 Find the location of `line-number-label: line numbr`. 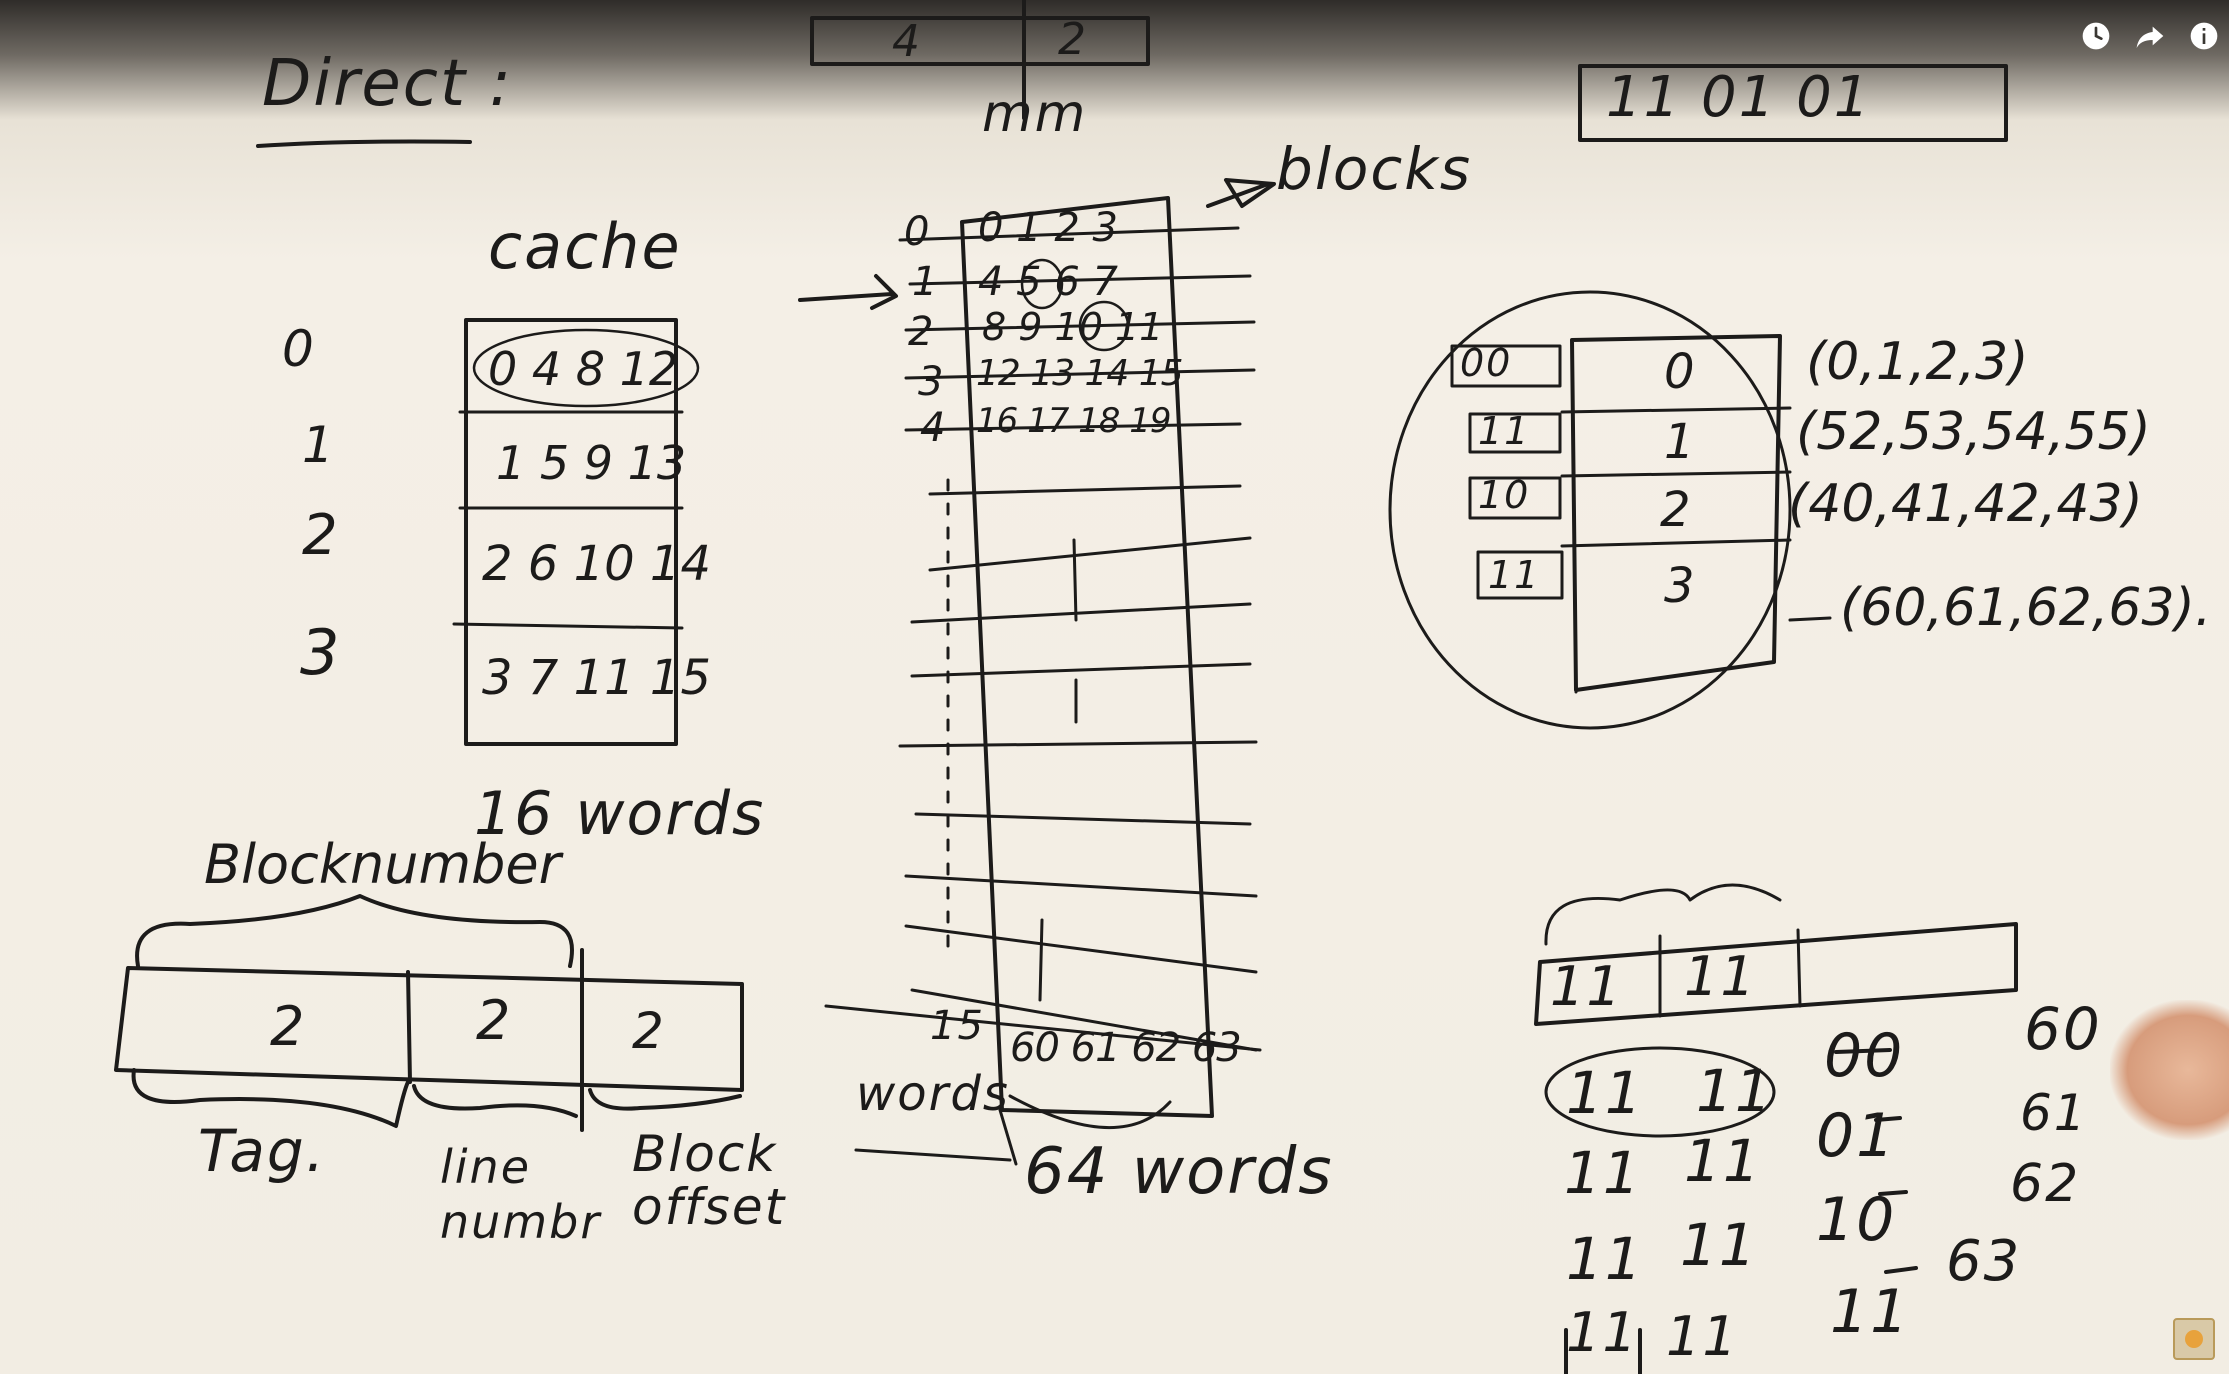

line-number-label: line numbr is located at coordinates (521, 1195).